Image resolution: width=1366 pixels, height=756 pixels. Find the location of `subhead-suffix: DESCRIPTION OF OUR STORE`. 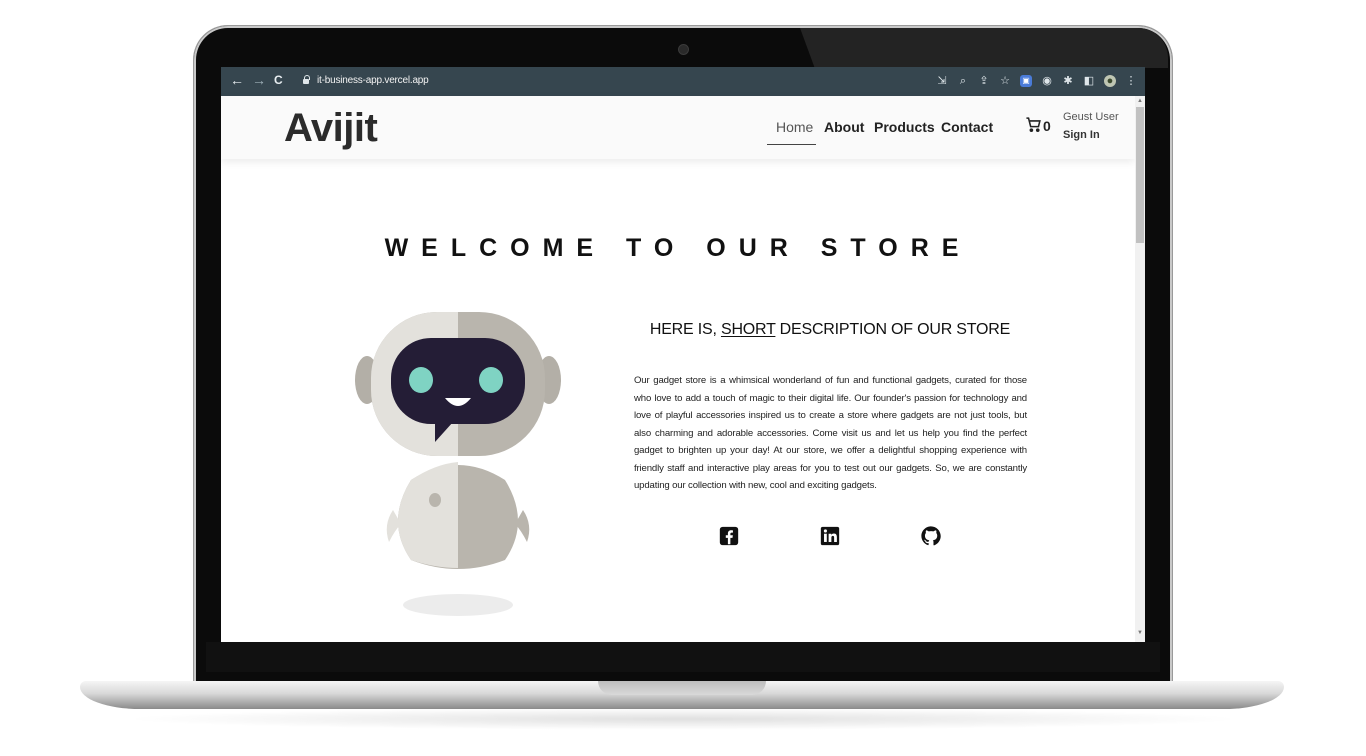

subhead-suffix: DESCRIPTION OF OUR STORE is located at coordinates (893, 329).